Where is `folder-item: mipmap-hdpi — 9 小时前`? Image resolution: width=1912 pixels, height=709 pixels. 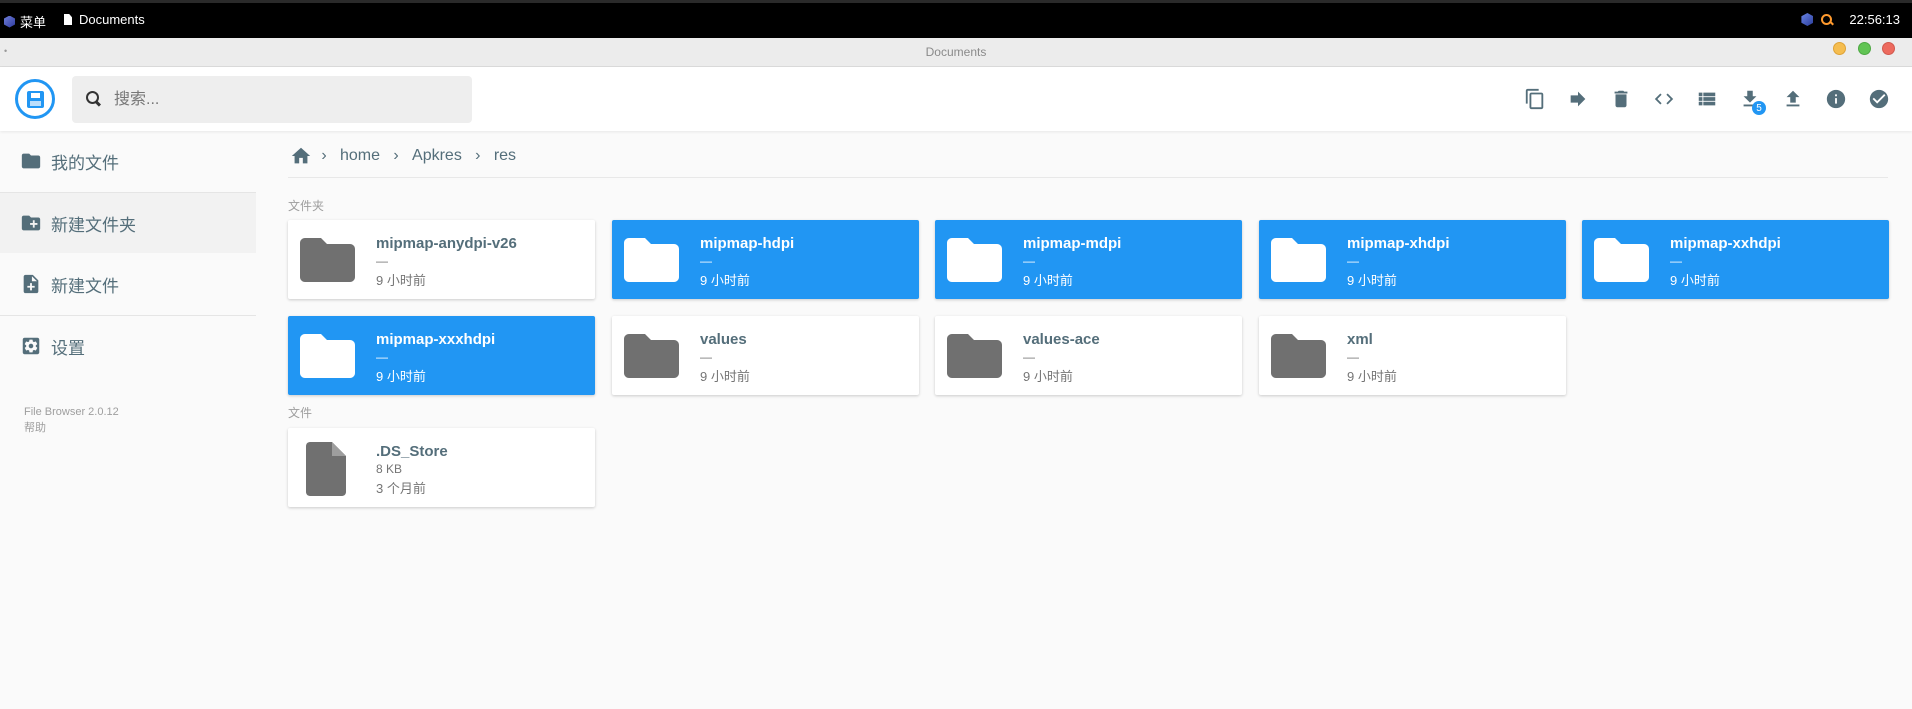 folder-item: mipmap-hdpi — 9 小时前 is located at coordinates (765, 259).